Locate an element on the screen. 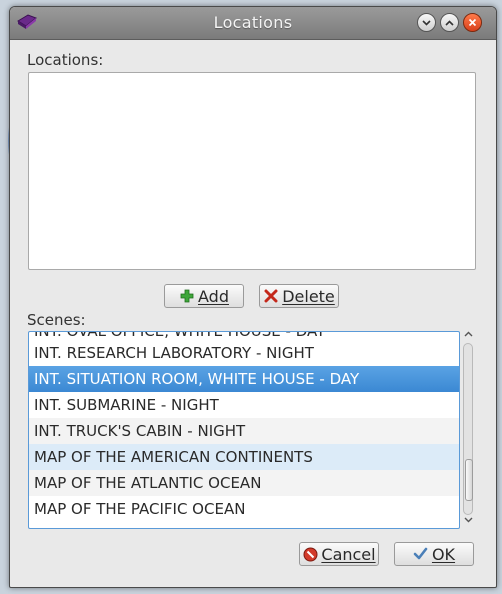 Image resolution: width=502 pixels, height=594 pixels. scroll-down-icon is located at coordinates (468, 522).